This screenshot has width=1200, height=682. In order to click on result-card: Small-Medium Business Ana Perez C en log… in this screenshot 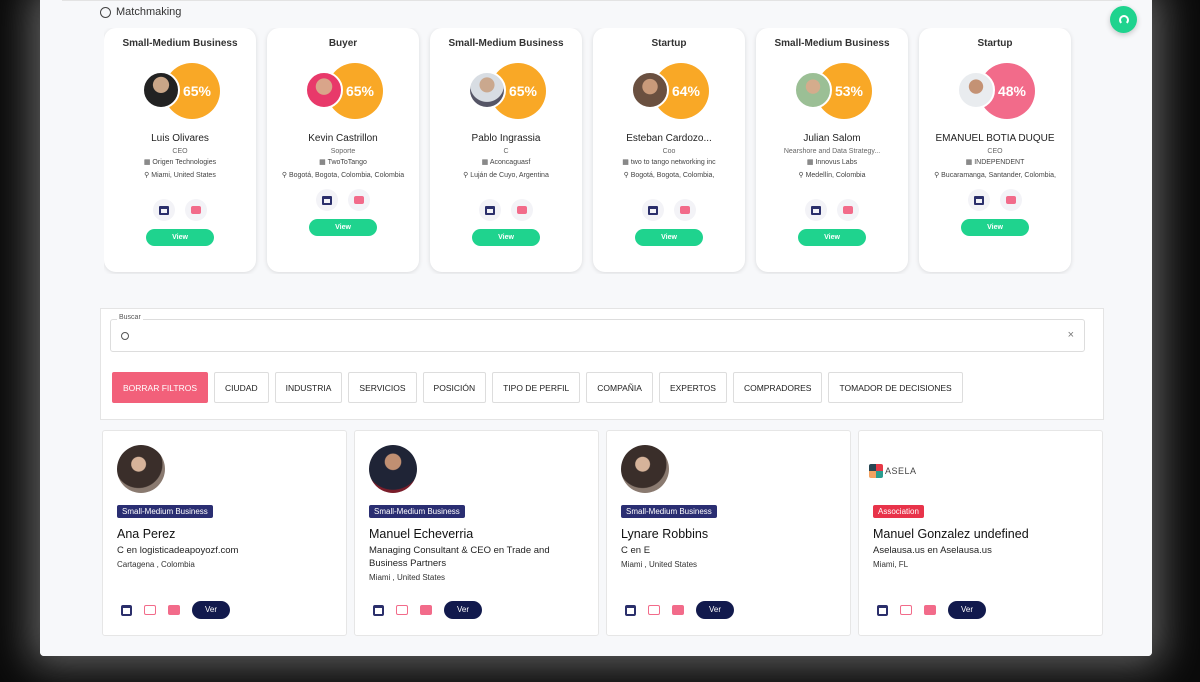, I will do `click(224, 533)`.